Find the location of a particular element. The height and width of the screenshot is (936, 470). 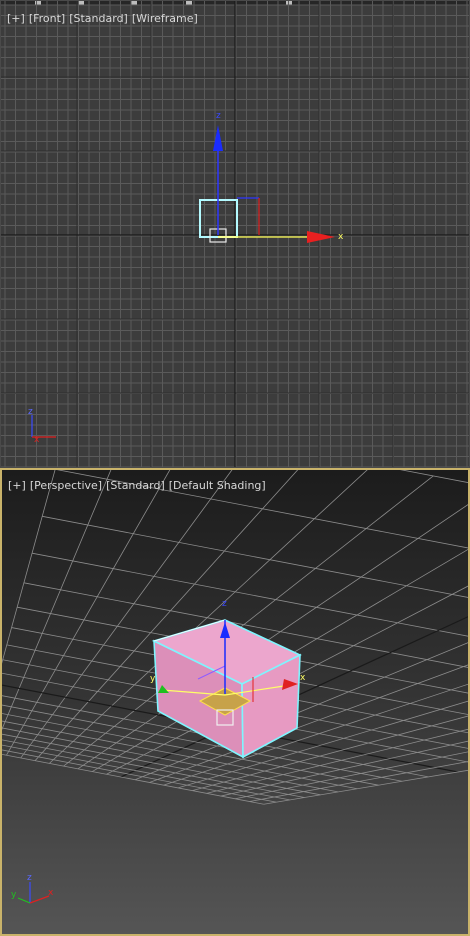

gizmo-z-label: z is located at coordinates (224, 604).